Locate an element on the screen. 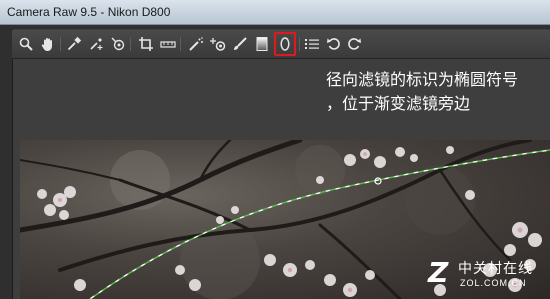 This screenshot has width=550, height=299. watermark-text: 中关村在线 is located at coordinates (495, 269).